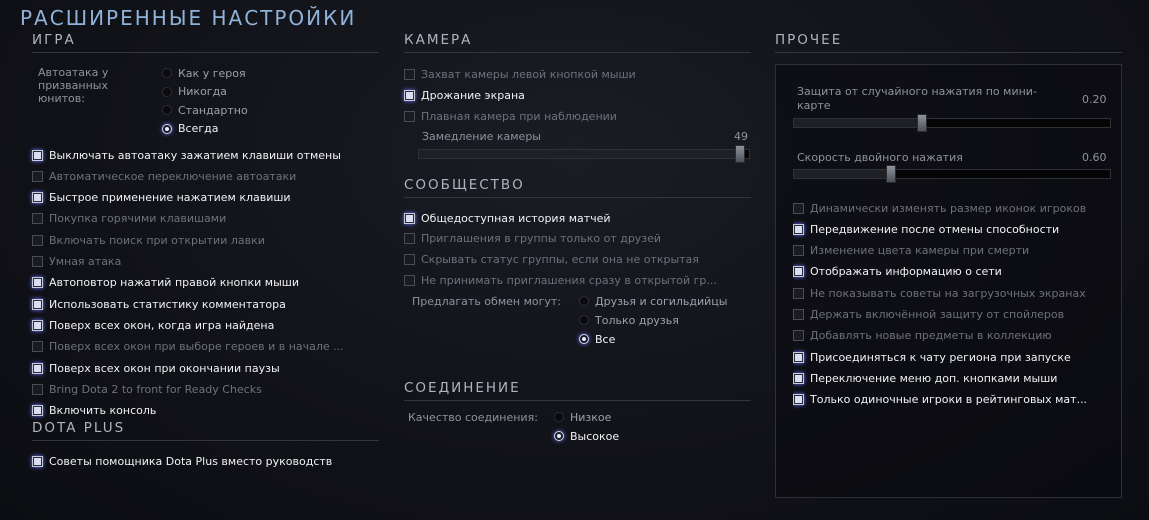 Image resolution: width=1149 pixels, height=520 pixels. I want to click on option-row: Поверх всех окон, когда игра найдена, so click(153, 325).